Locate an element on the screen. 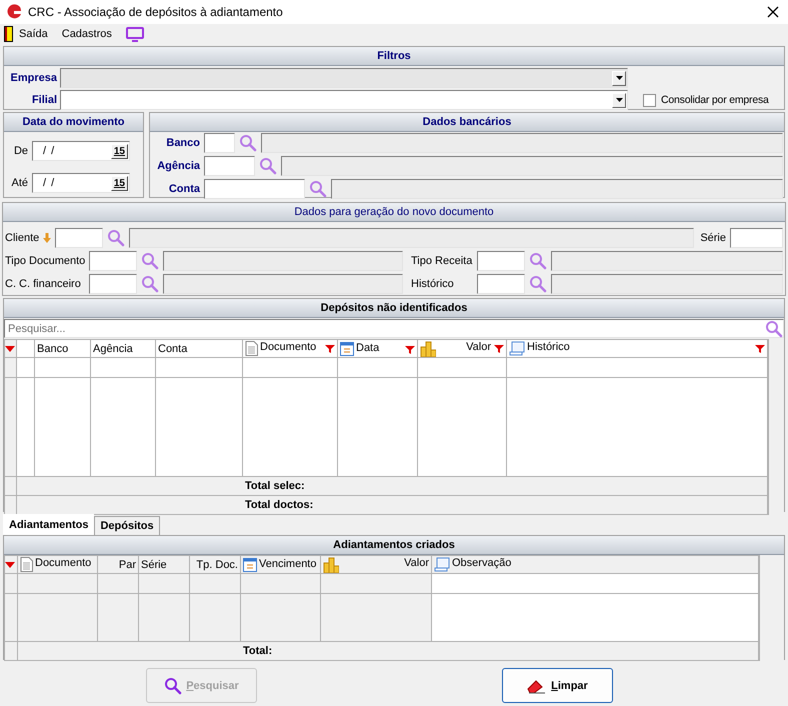 Image resolution: width=788 pixels, height=706 pixels. dropdown-button is located at coordinates (619, 100).